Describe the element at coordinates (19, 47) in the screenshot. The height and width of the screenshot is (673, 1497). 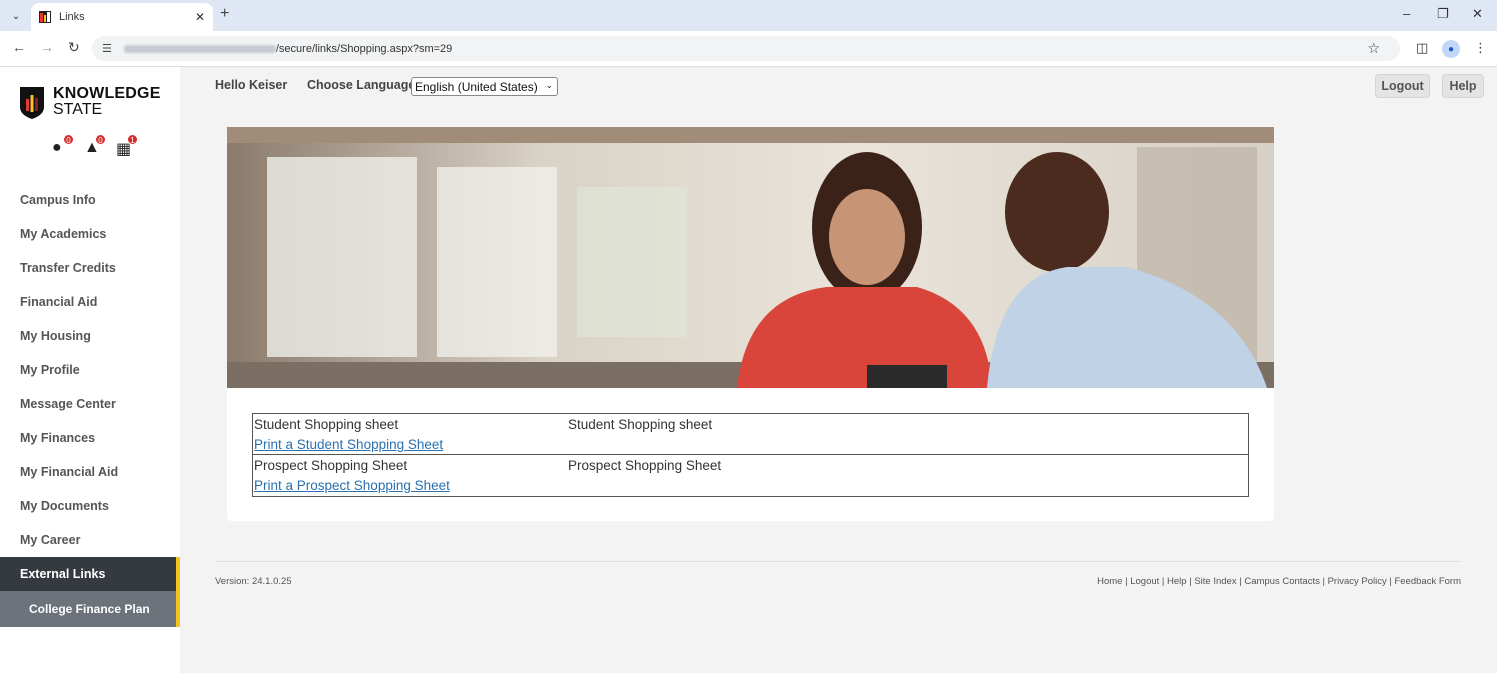
I see `back-icon: ←` at that location.